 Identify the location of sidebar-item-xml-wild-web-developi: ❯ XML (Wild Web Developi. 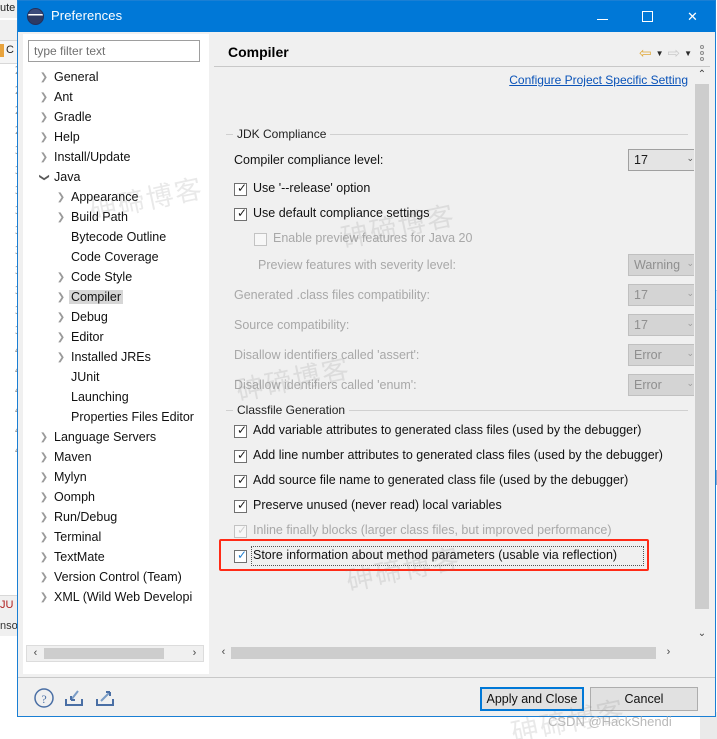
(116, 597).